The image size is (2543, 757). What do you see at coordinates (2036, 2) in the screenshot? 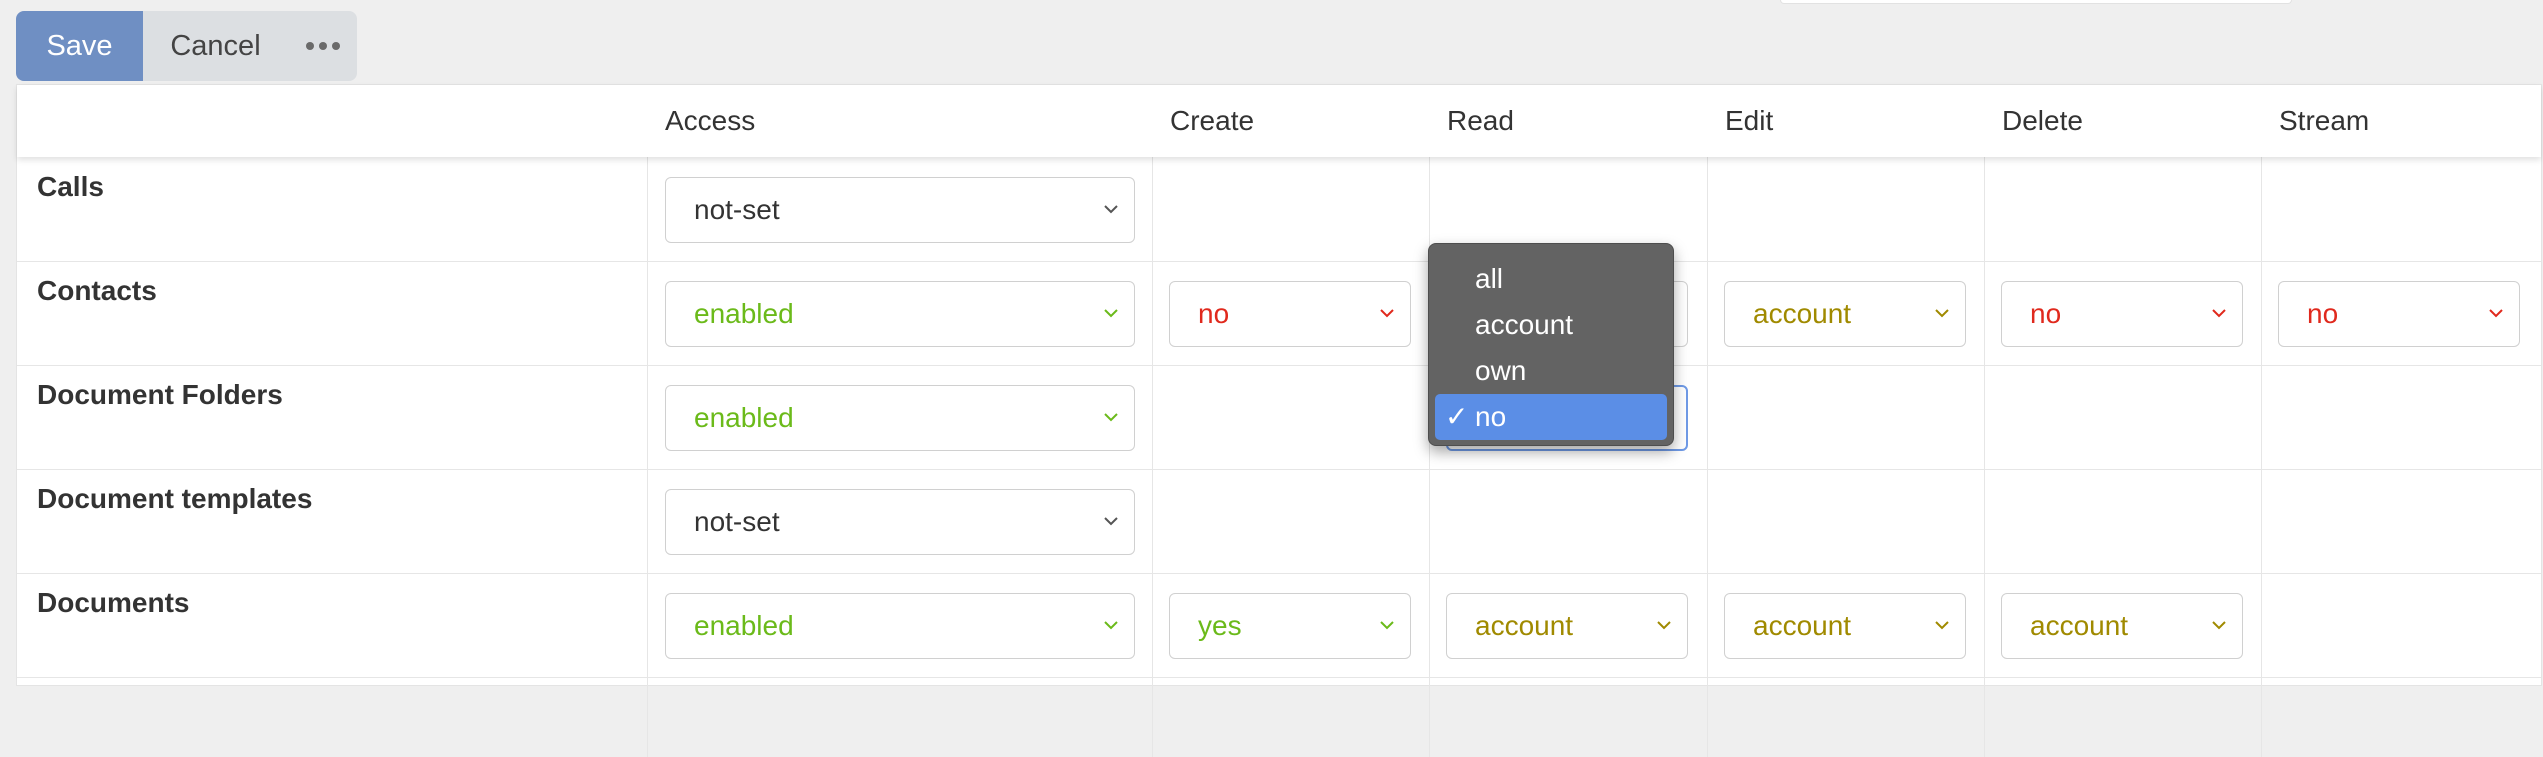
I see `top-right-field` at bounding box center [2036, 2].